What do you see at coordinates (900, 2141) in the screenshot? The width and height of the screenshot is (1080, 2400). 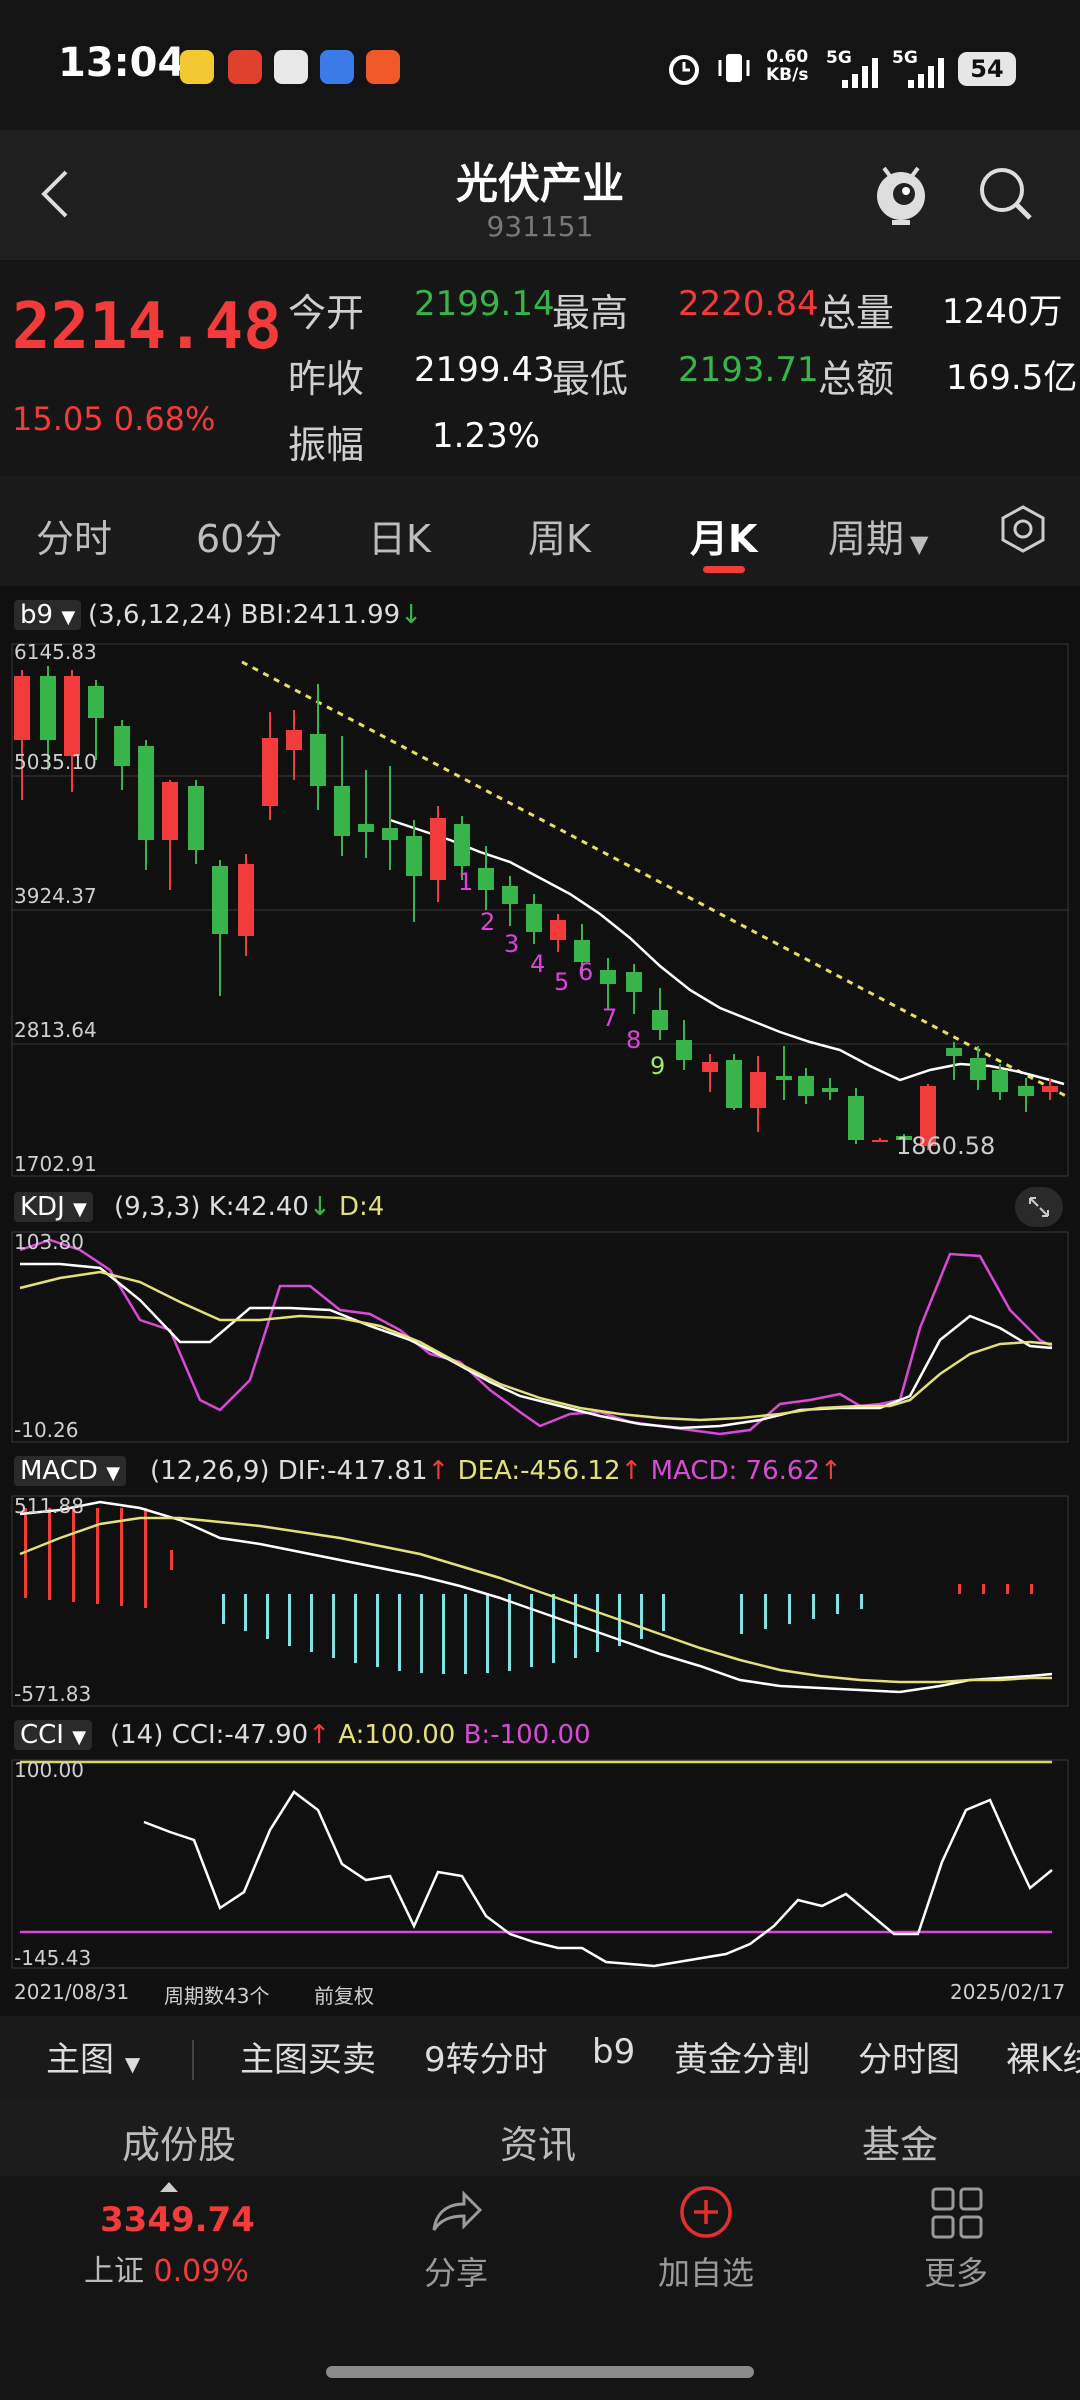 I see `tab-funds: 基金` at bounding box center [900, 2141].